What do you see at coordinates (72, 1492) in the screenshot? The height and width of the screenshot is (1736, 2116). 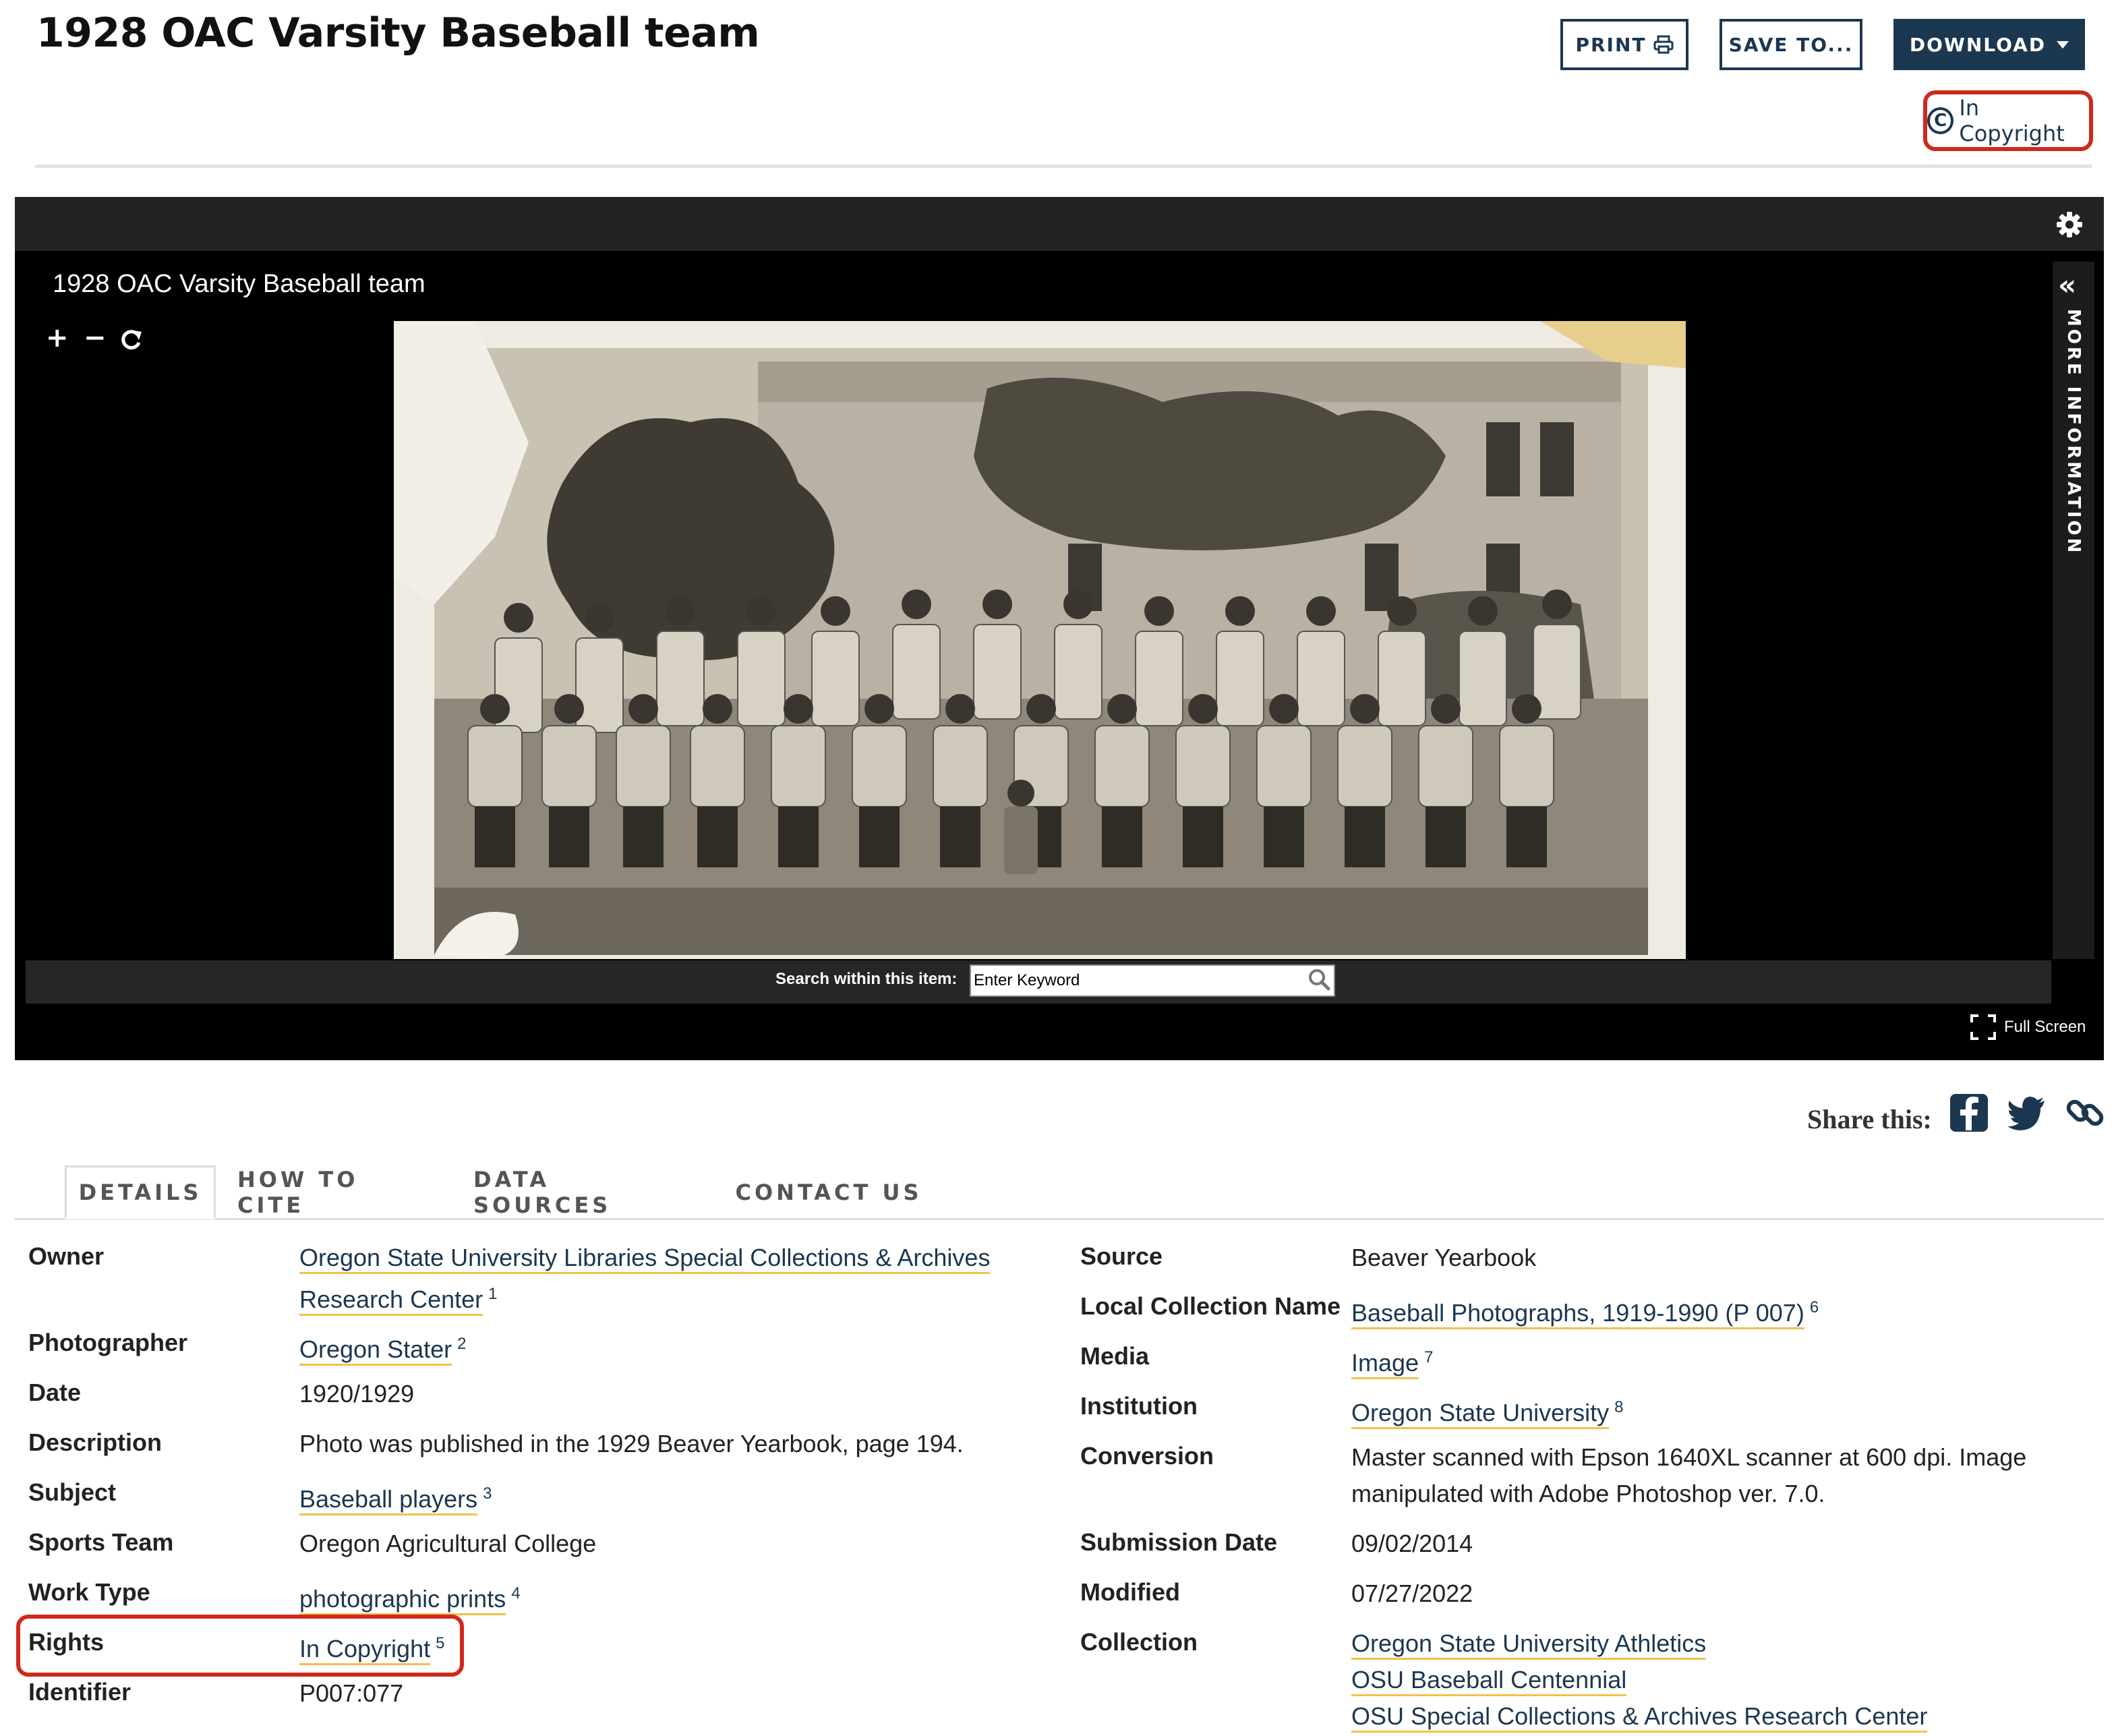 I see `subject-label: Subject` at bounding box center [72, 1492].